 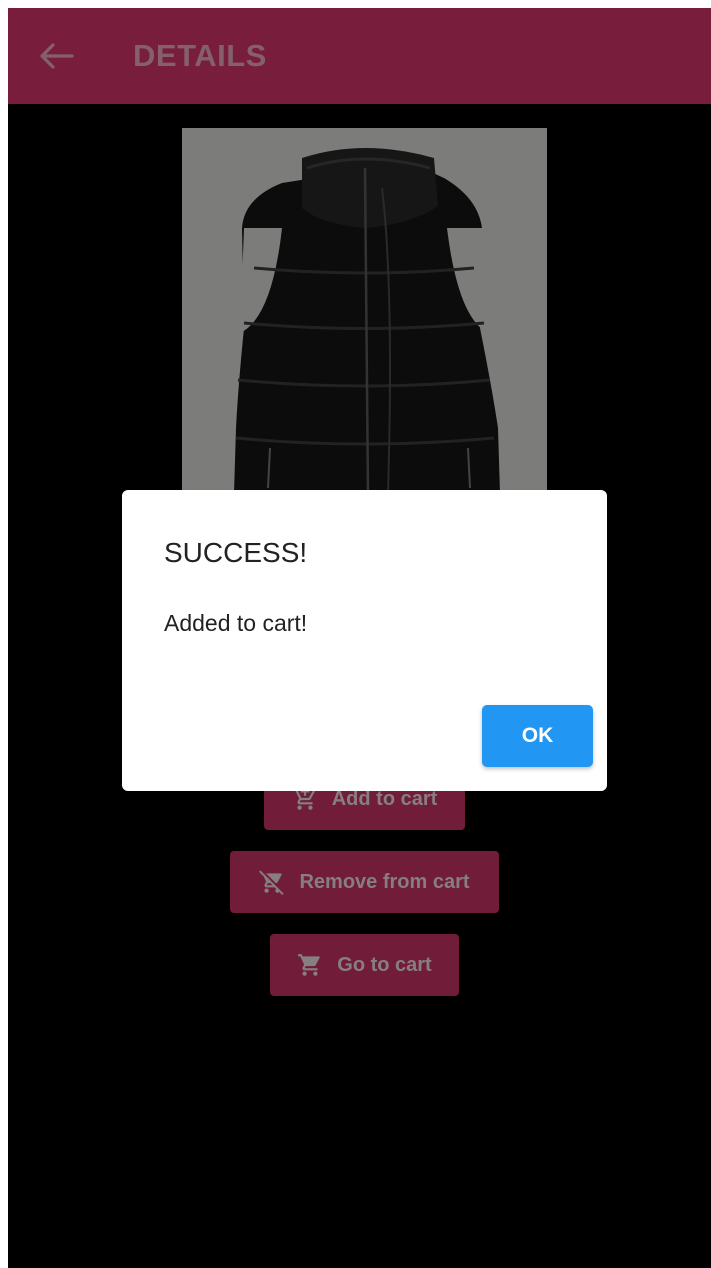 What do you see at coordinates (236, 552) in the screenshot?
I see `dialog-title: SUCCESS!` at bounding box center [236, 552].